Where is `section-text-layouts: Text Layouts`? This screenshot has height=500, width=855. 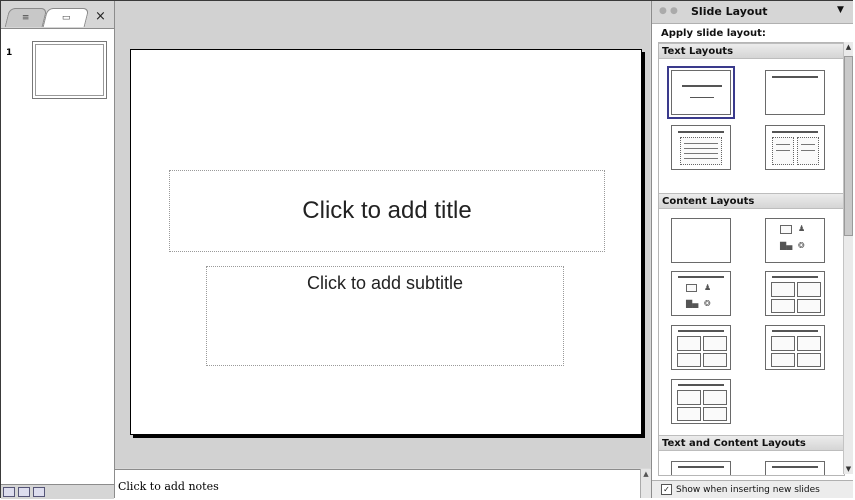
section-text-layouts: Text Layouts is located at coordinates (751, 51).